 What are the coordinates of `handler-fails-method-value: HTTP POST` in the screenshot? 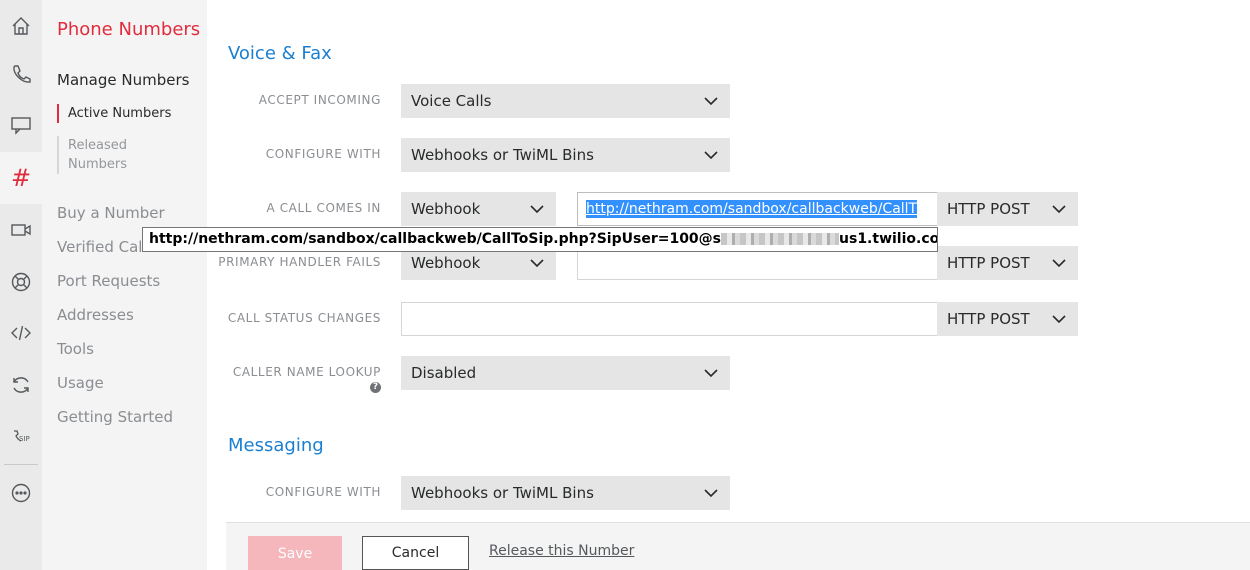 It's located at (988, 263).